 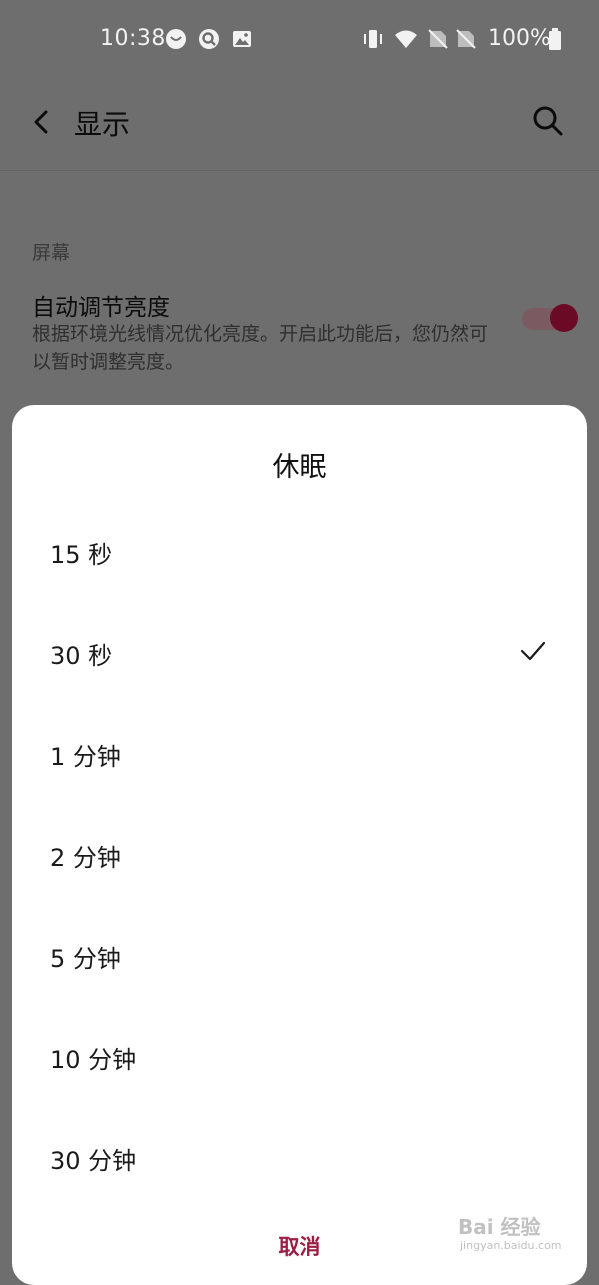 What do you see at coordinates (85, 858) in the screenshot?
I see `option-label: 2 分钟` at bounding box center [85, 858].